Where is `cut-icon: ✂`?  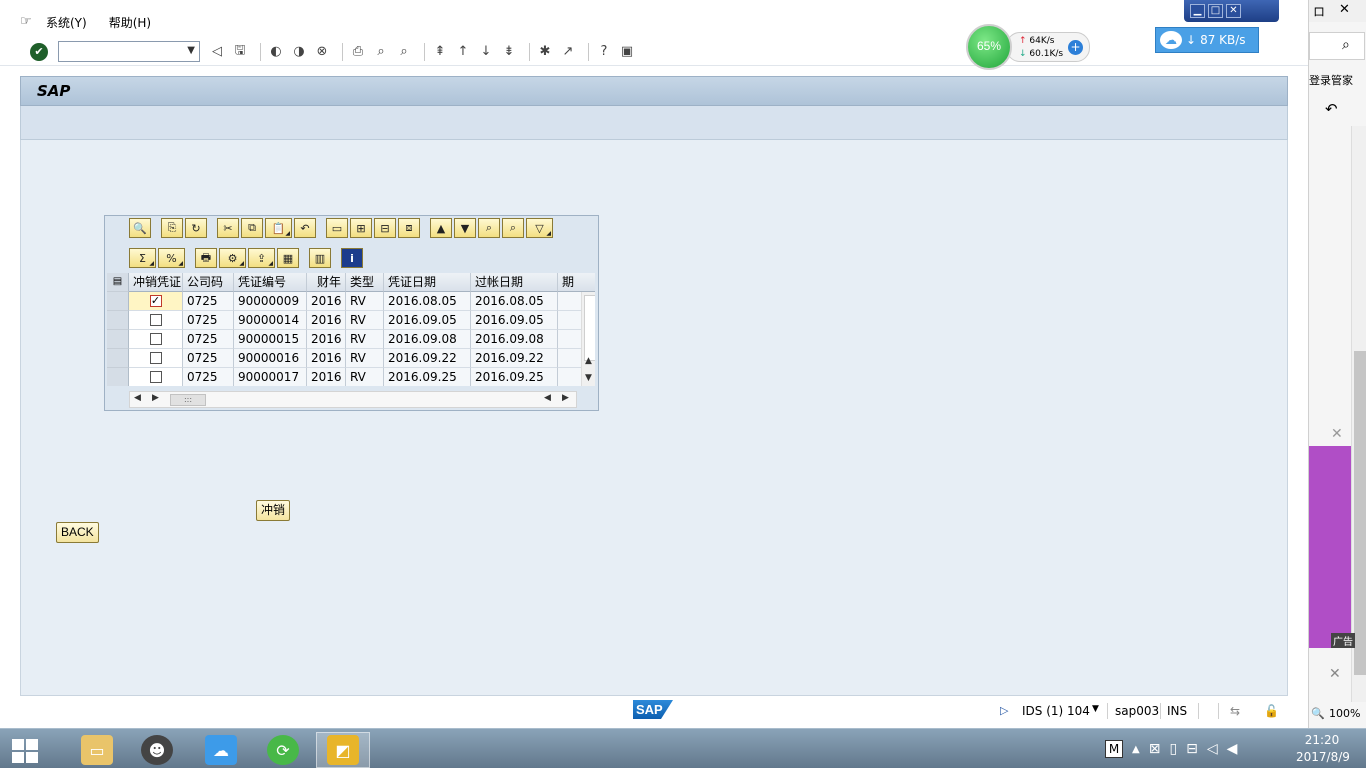
cut-icon: ✂ is located at coordinates (228, 228).